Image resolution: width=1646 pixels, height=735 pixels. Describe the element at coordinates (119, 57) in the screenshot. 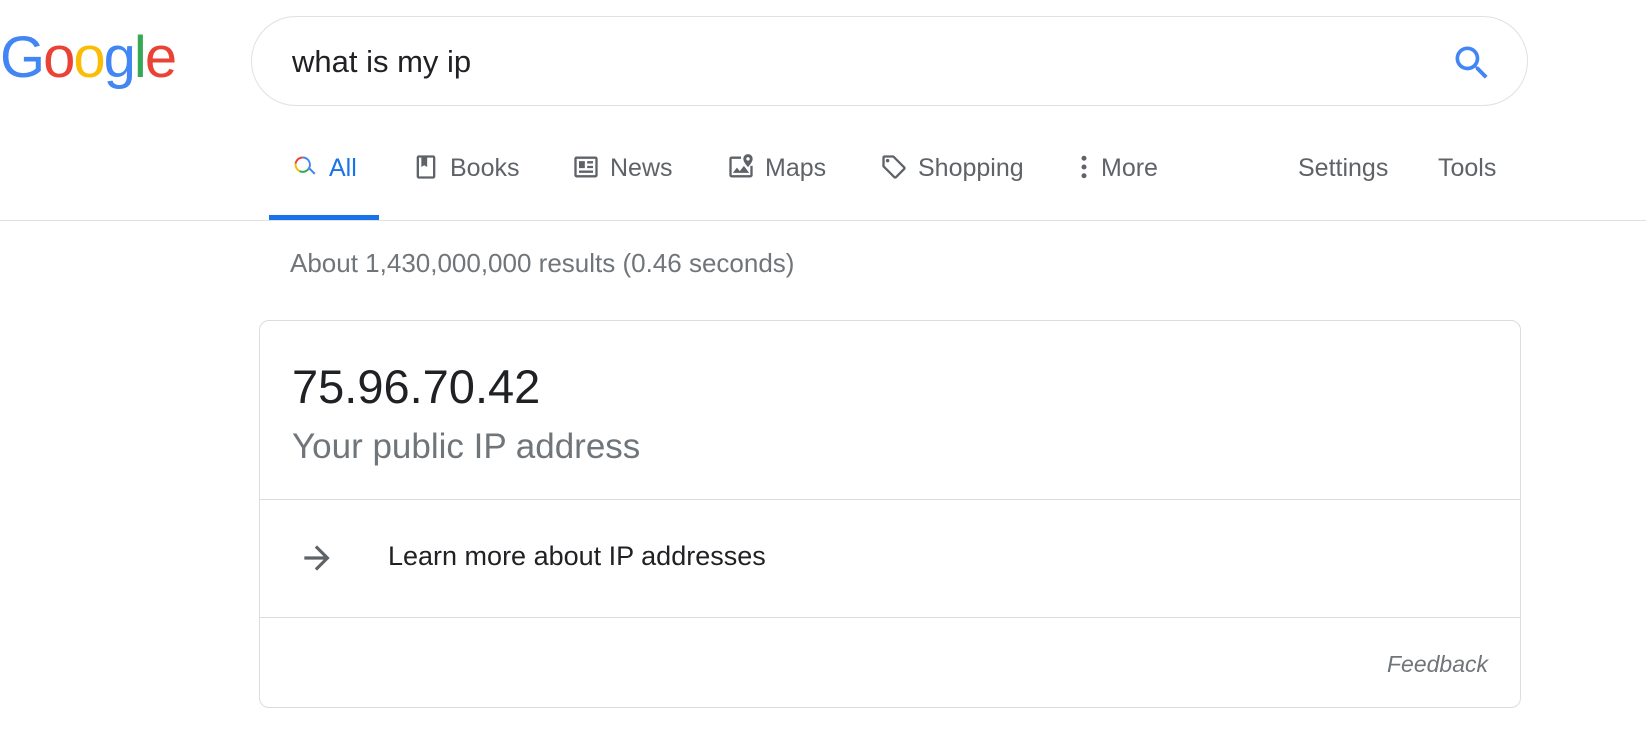

I see `logo-letter: g` at that location.